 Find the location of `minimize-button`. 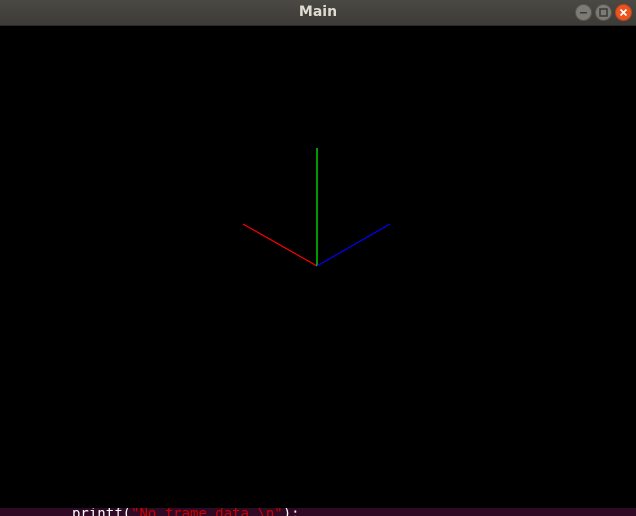

minimize-button is located at coordinates (583, 12).